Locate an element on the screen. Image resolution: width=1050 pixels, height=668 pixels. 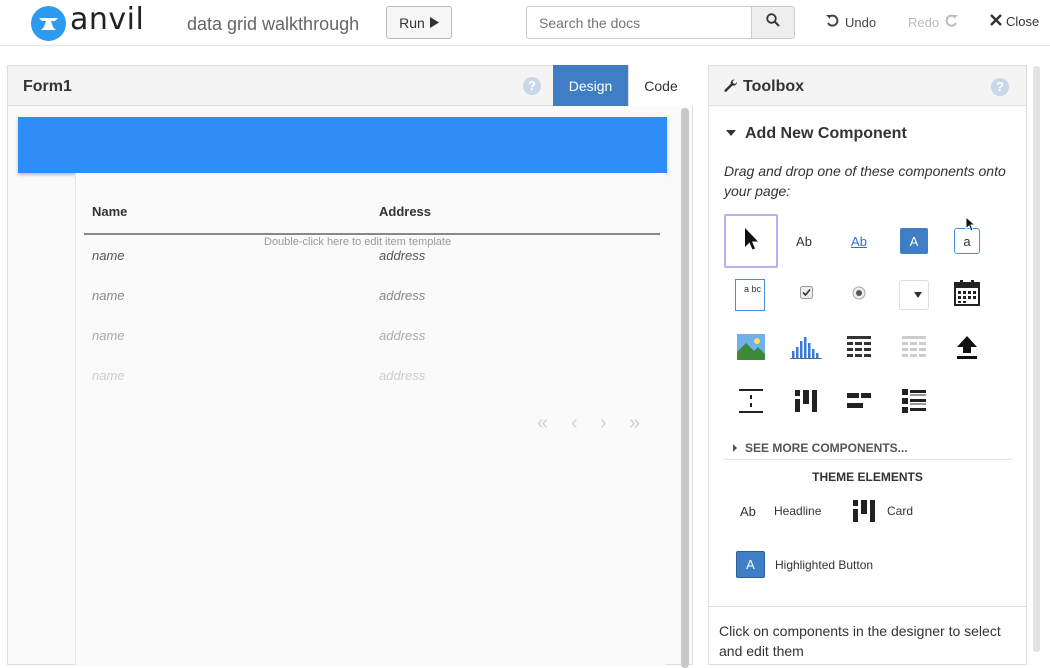
redo-button: Redo is located at coordinates (933, 22).